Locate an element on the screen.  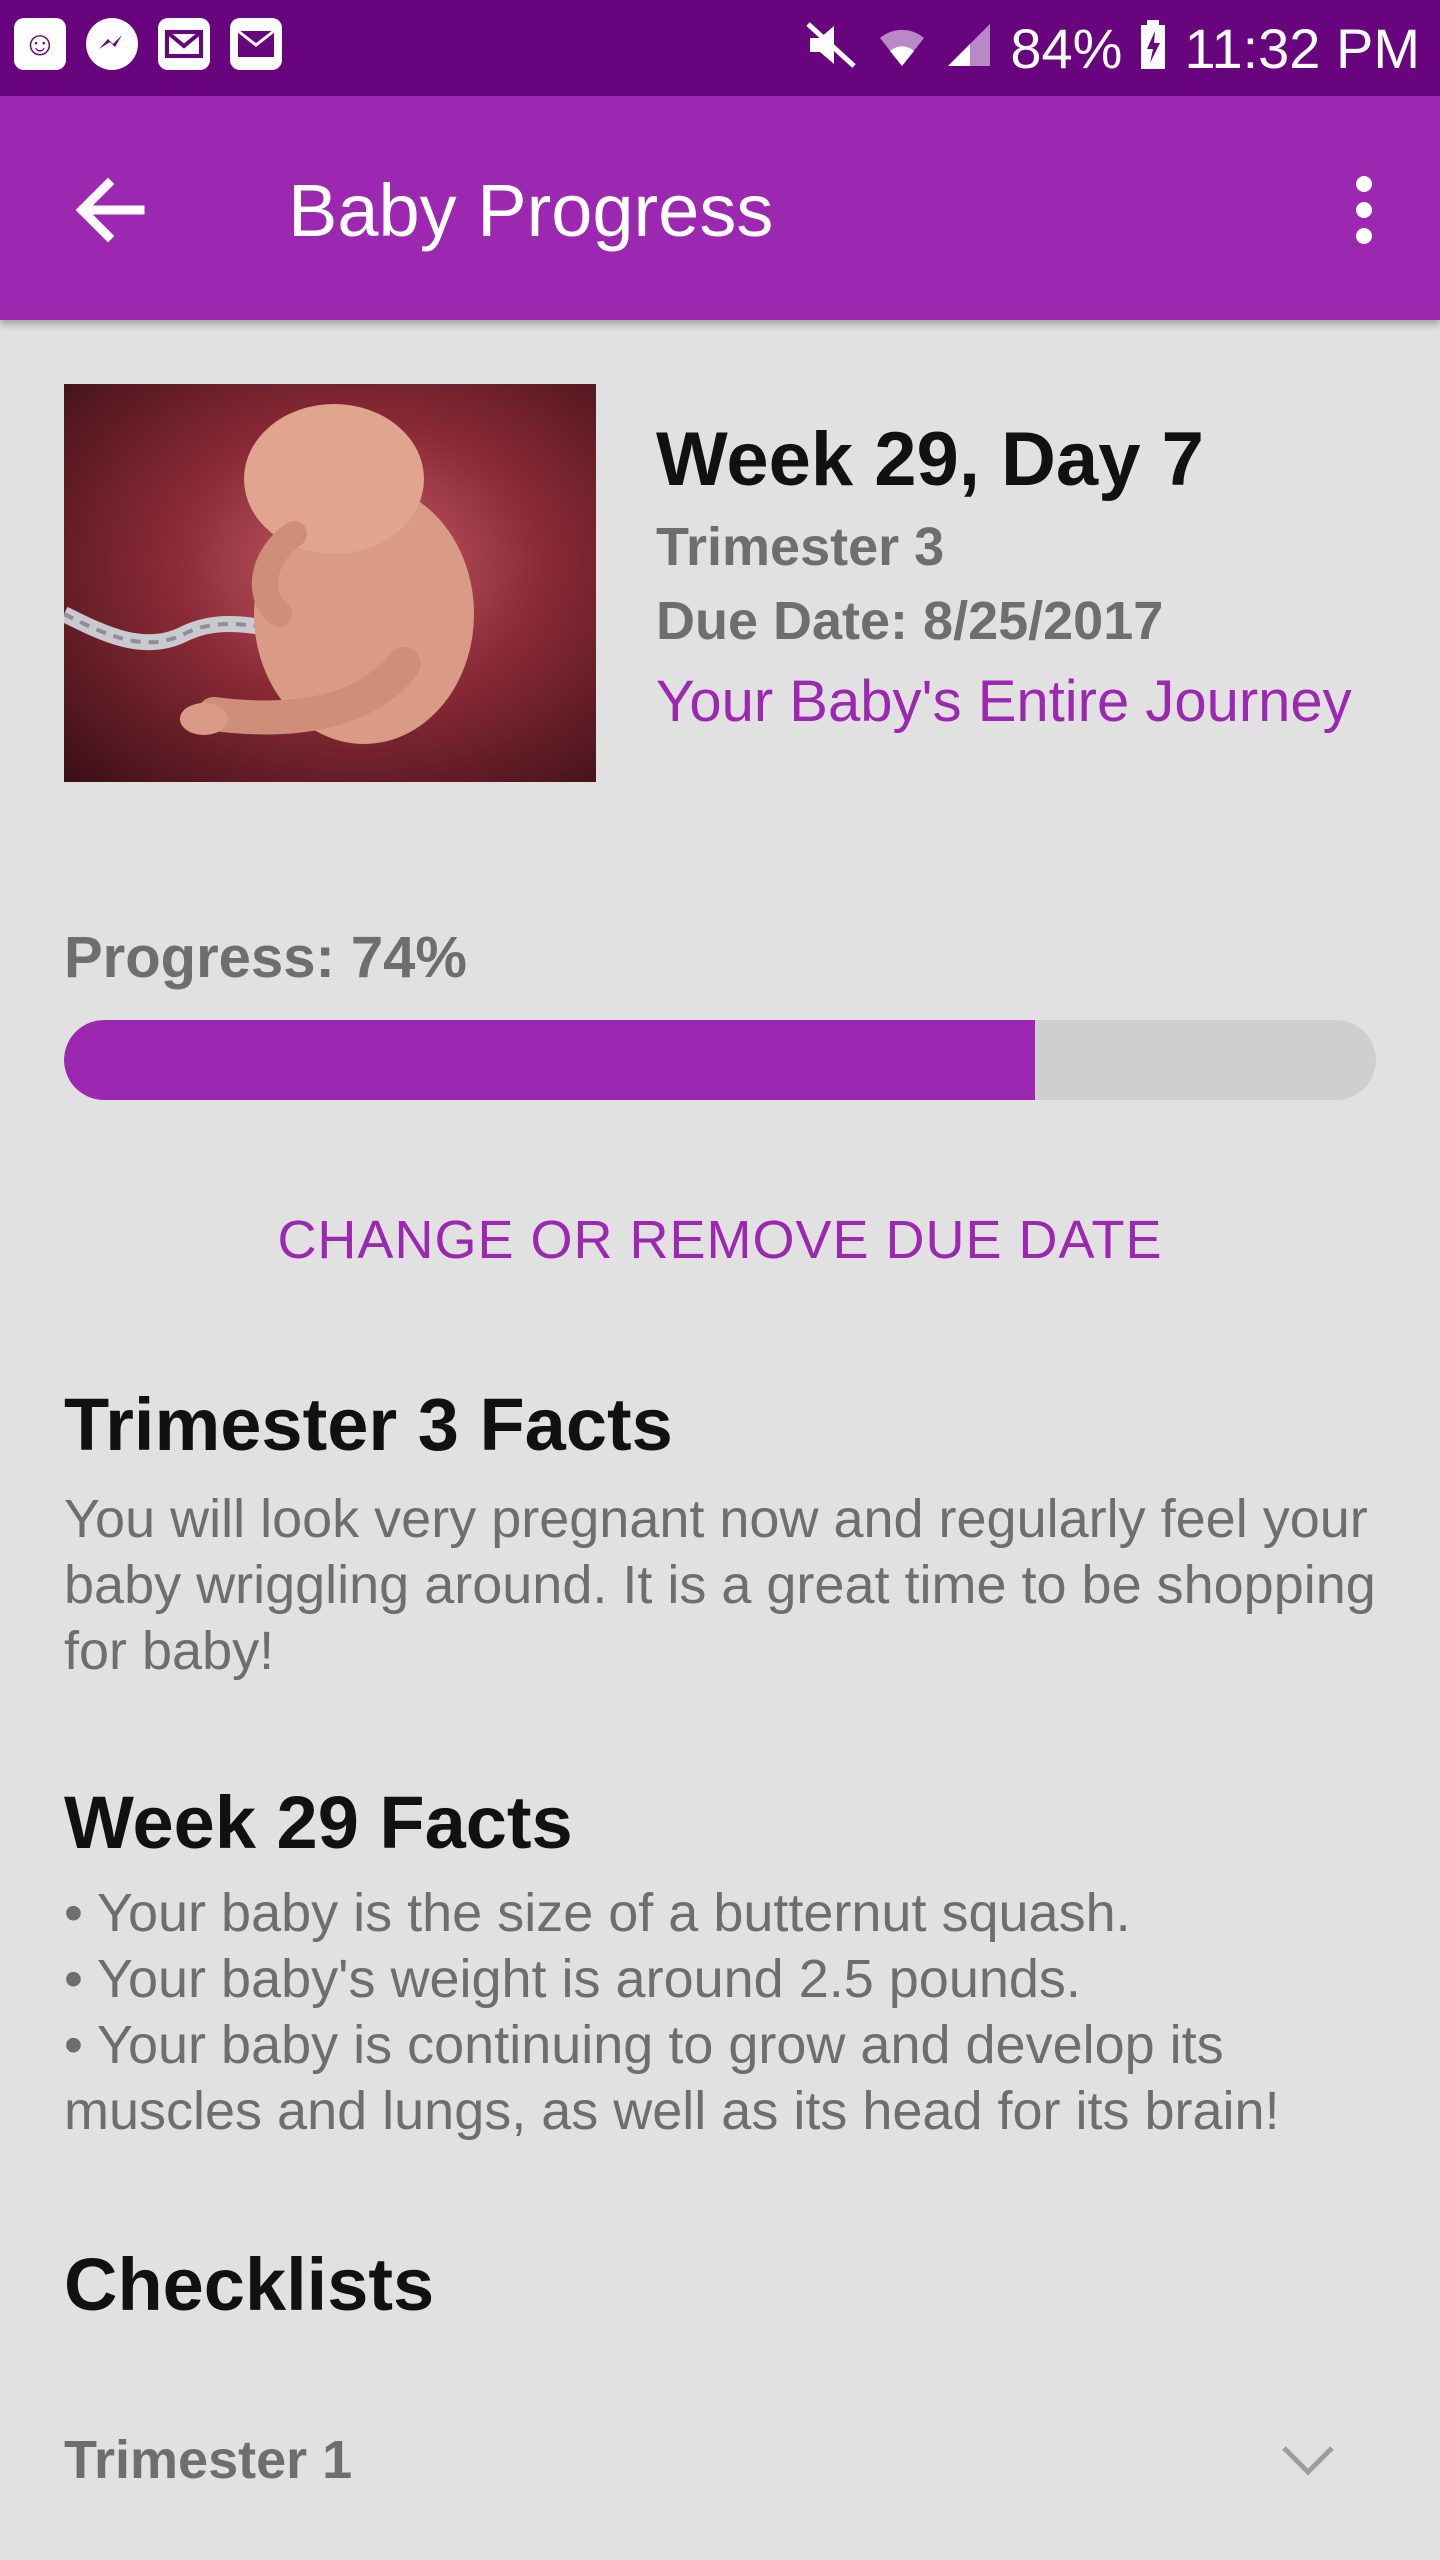
overflow-menu-button is located at coordinates (1364, 210).